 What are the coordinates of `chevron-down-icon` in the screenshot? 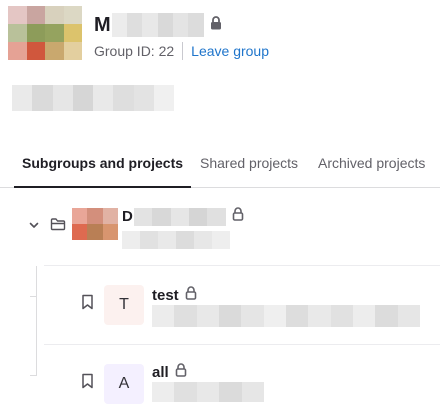 It's located at (34, 227).